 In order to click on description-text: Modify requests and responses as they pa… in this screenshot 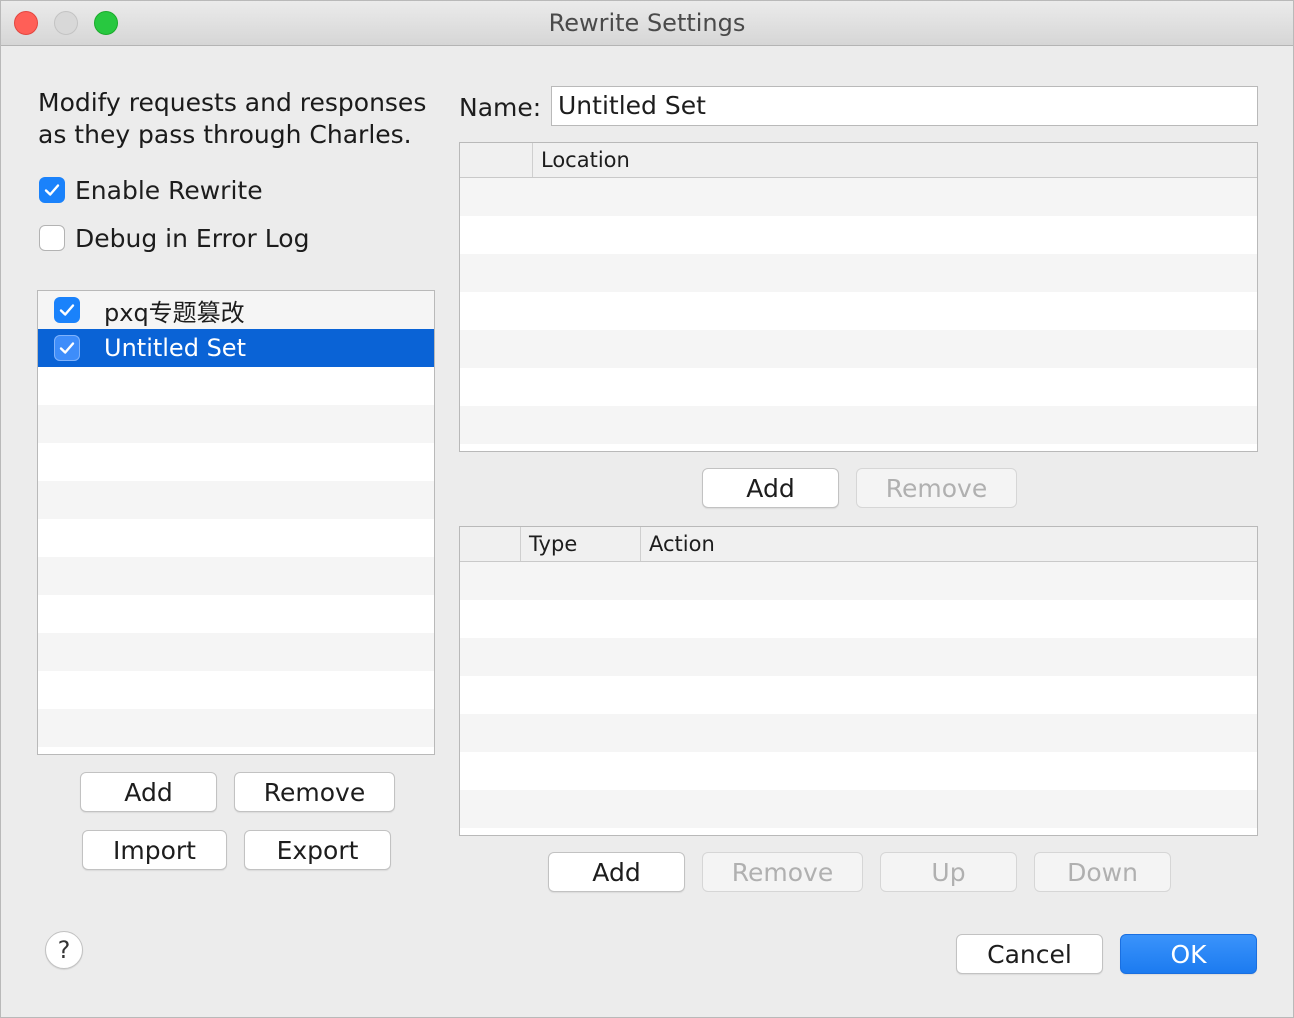, I will do `click(238, 119)`.